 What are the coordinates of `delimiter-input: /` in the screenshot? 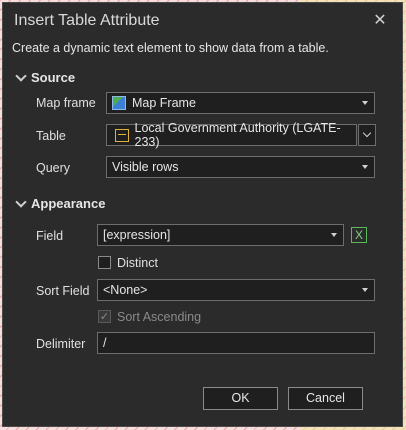 It's located at (236, 343).